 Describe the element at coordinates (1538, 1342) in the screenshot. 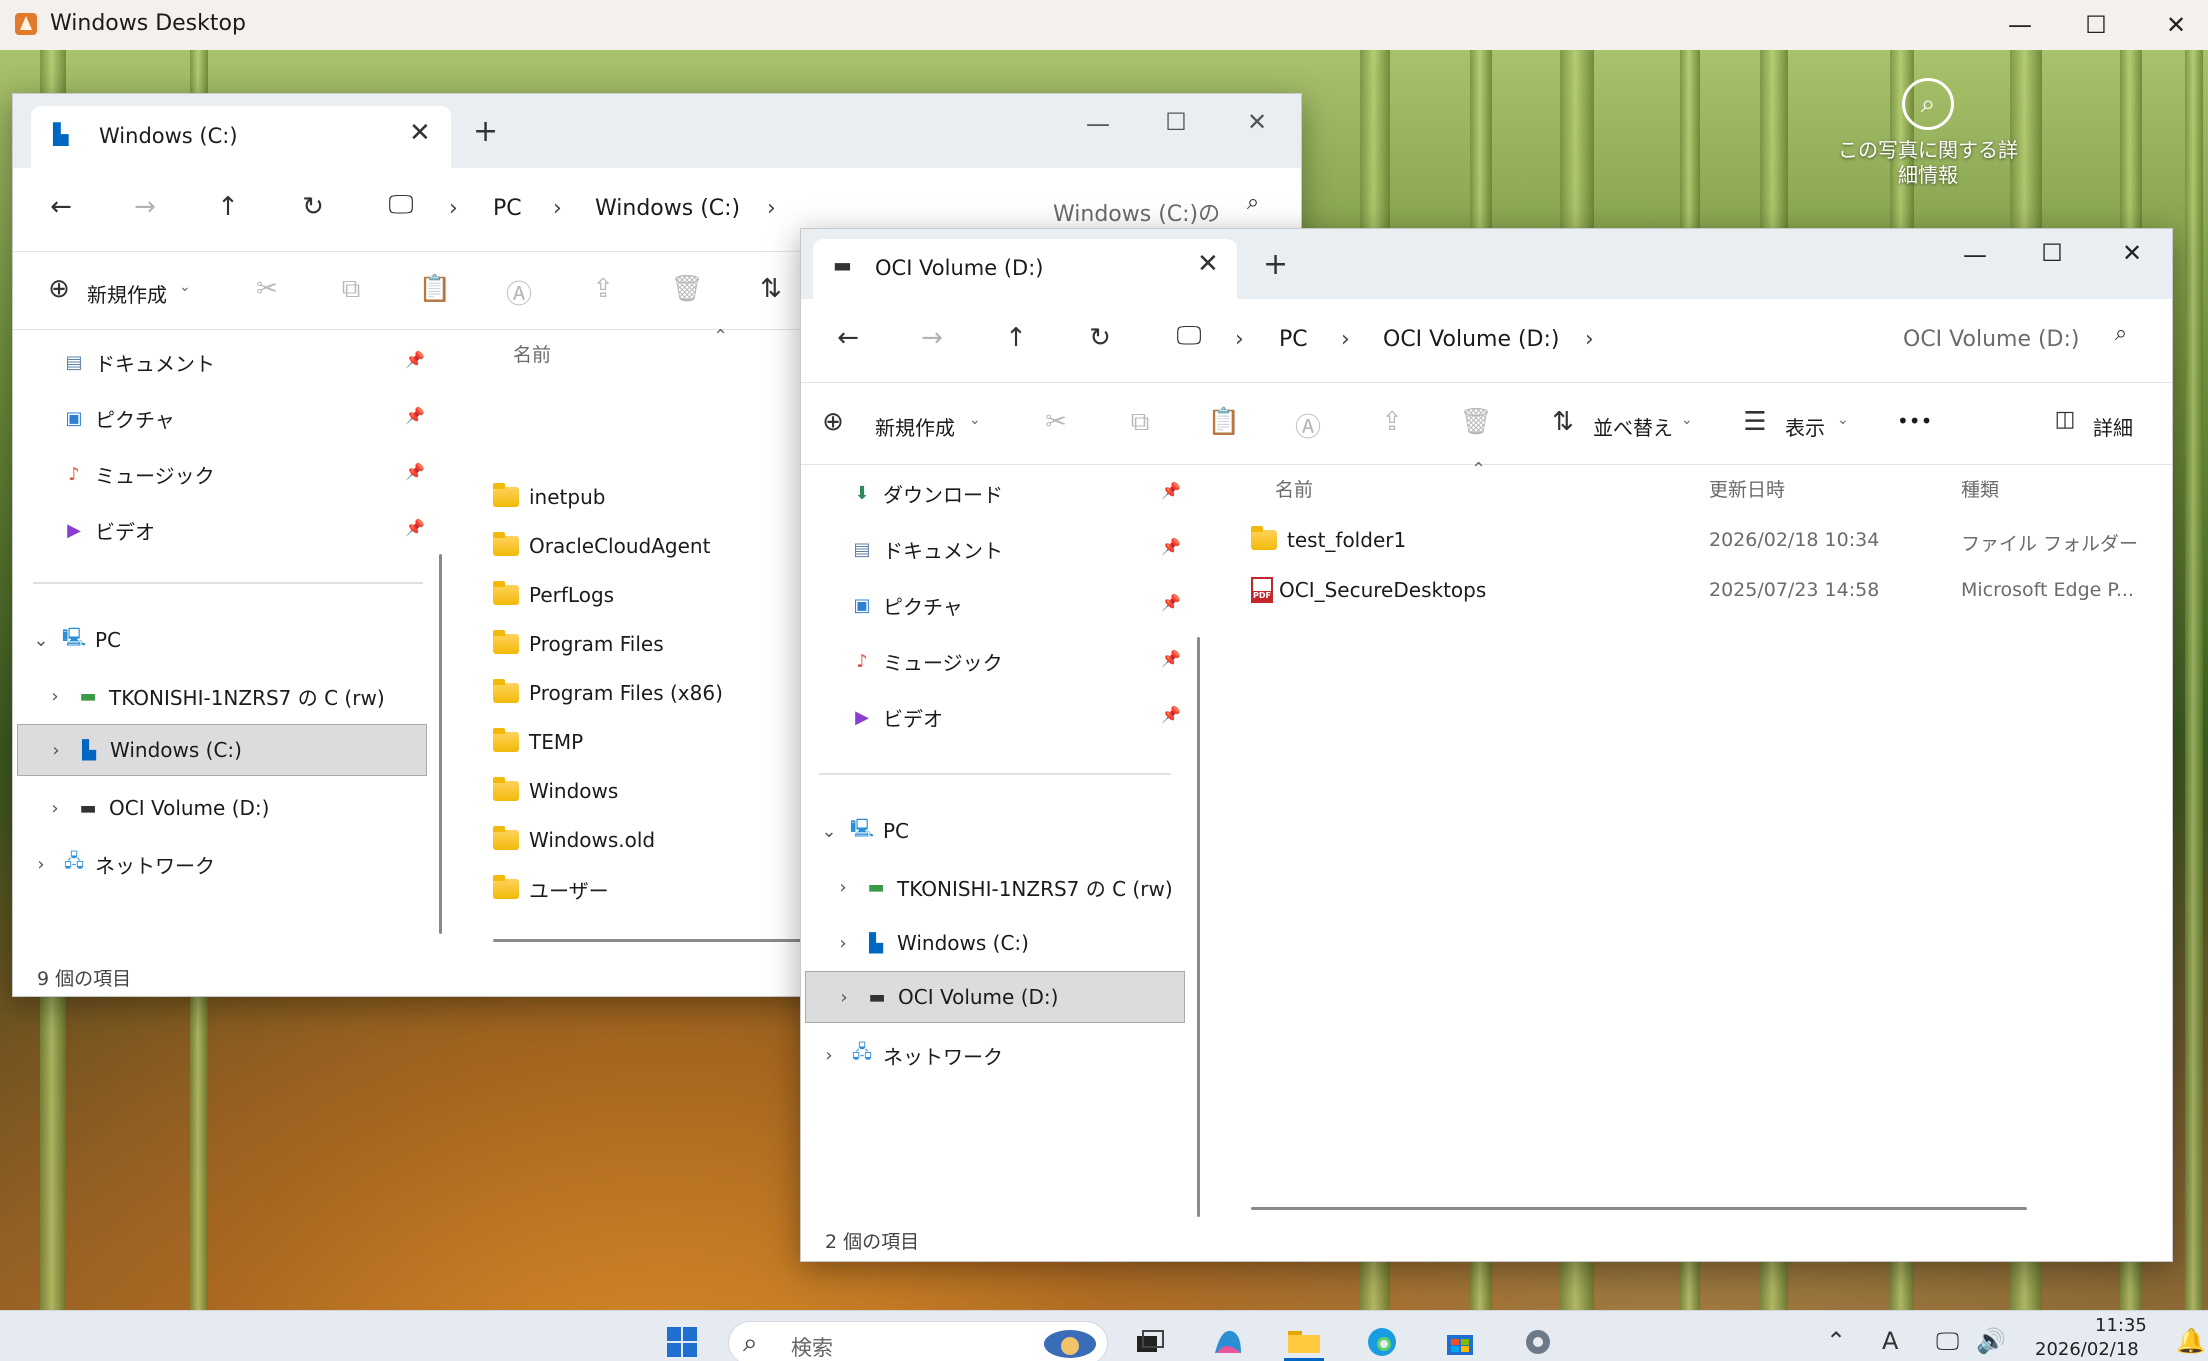

I see `settings-gear-icon` at that location.